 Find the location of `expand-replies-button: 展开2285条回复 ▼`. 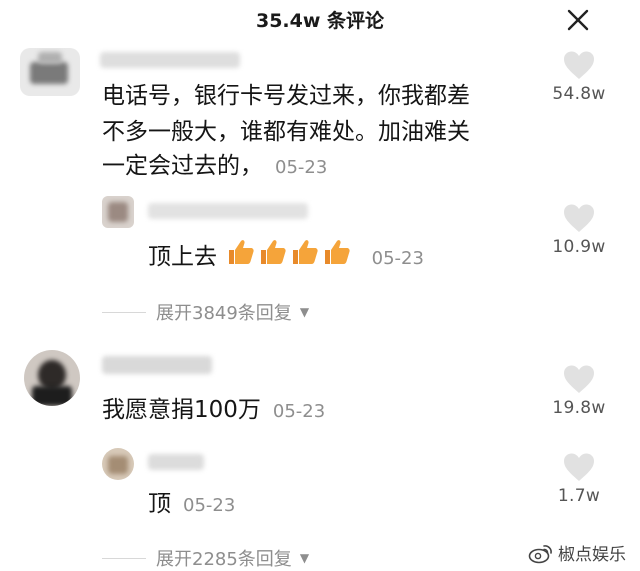

expand-replies-button: 展开2285条回复 ▼ is located at coordinates (205, 558).